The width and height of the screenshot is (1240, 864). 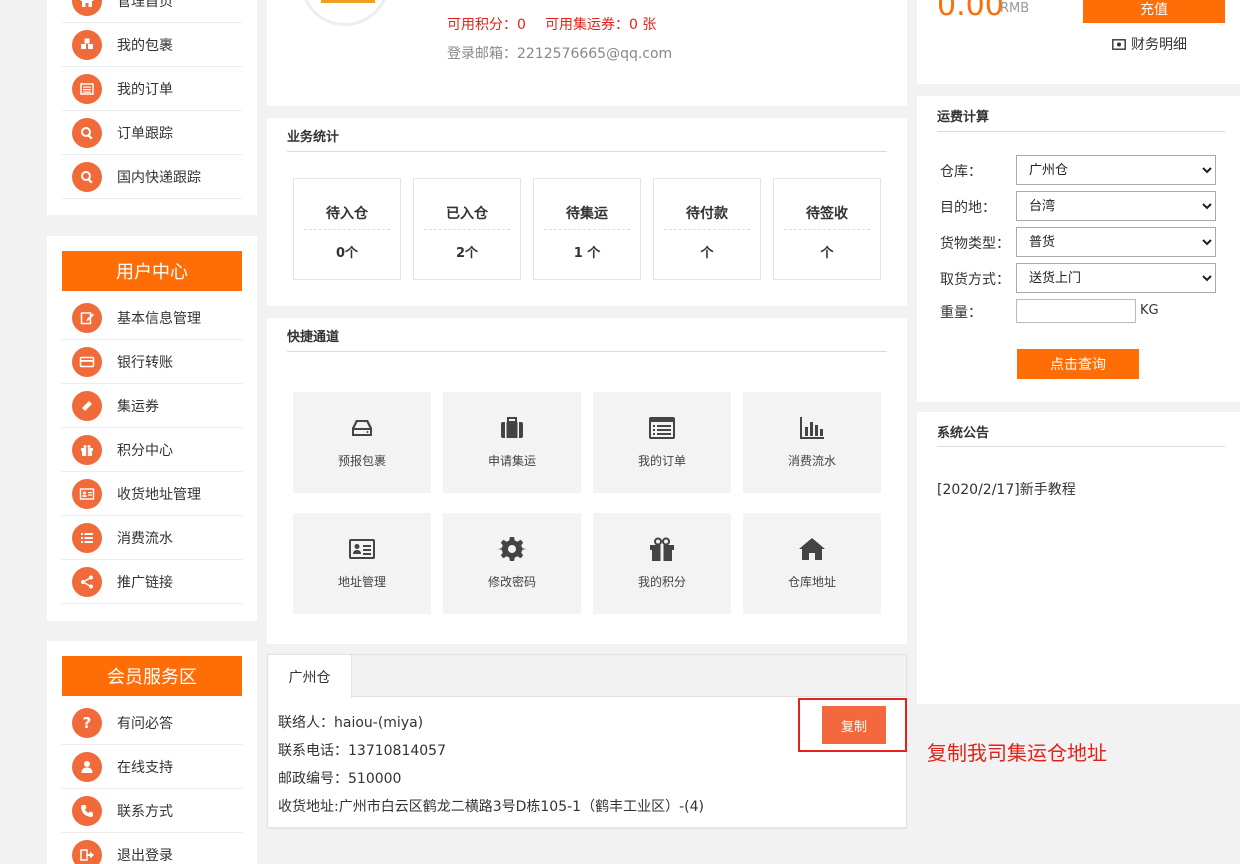 I want to click on copy-annotation: 复制我司集运仓地址, so click(x=1017, y=753).